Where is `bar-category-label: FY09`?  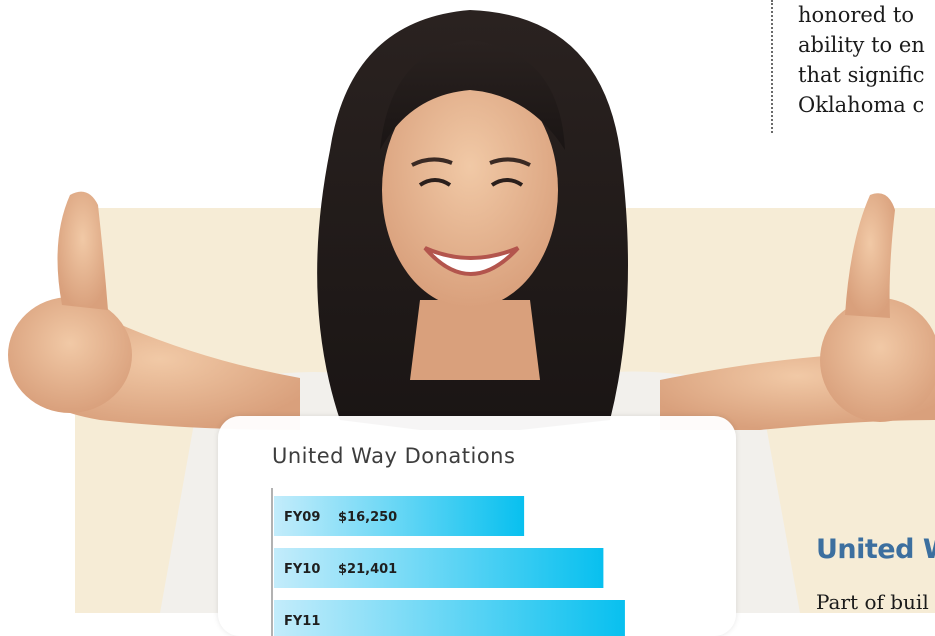
bar-category-label: FY09 is located at coordinates (302, 517).